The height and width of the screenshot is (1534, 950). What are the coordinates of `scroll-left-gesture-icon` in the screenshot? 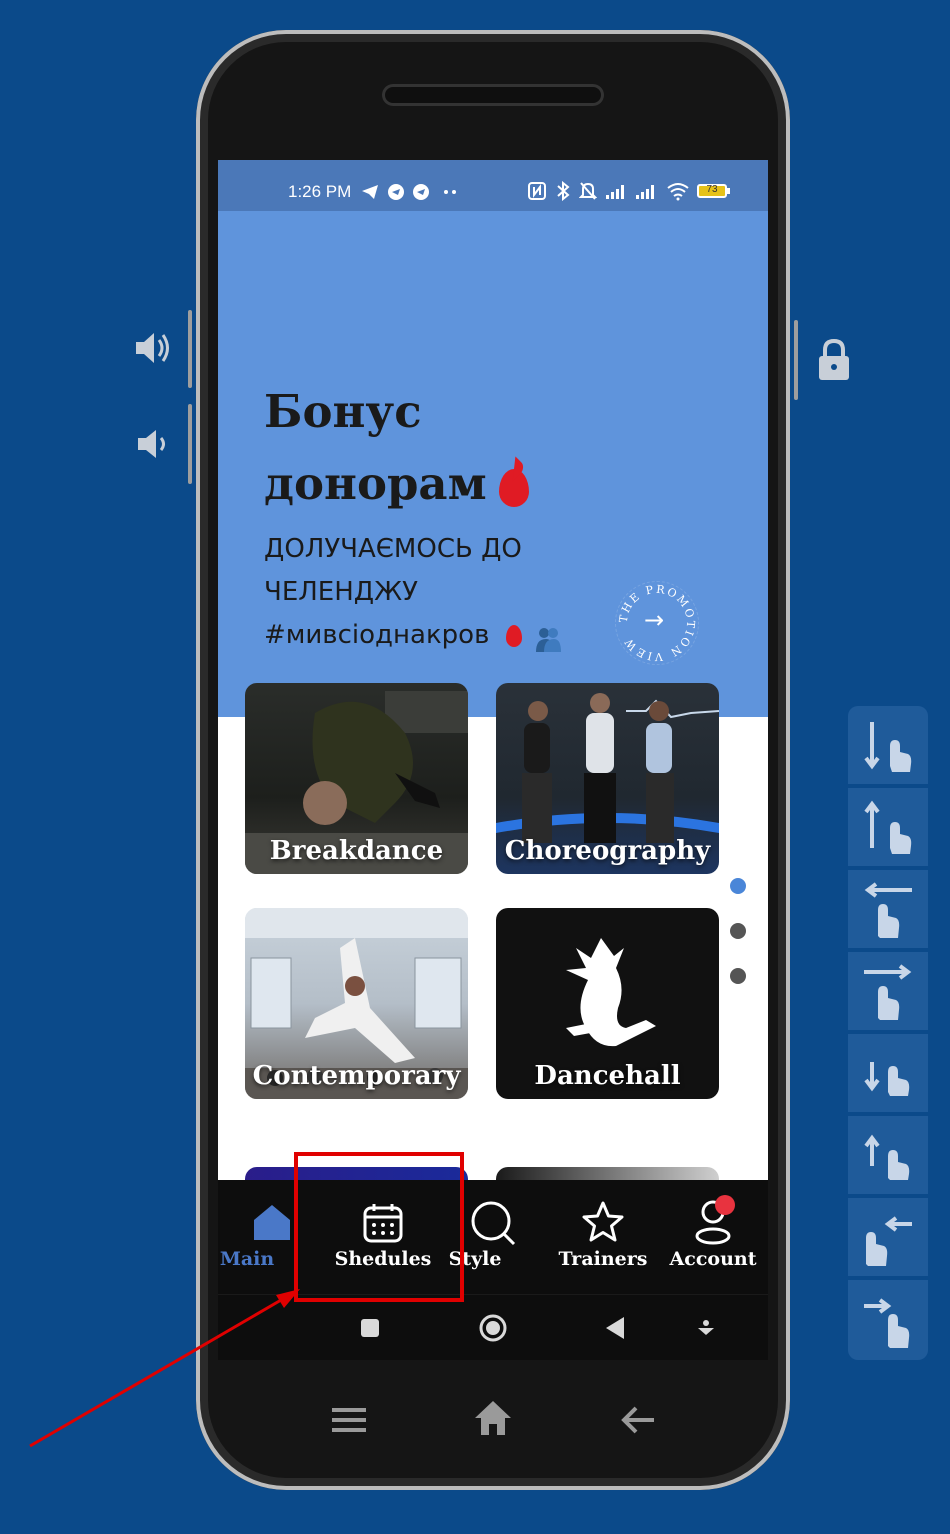 It's located at (888, 1239).